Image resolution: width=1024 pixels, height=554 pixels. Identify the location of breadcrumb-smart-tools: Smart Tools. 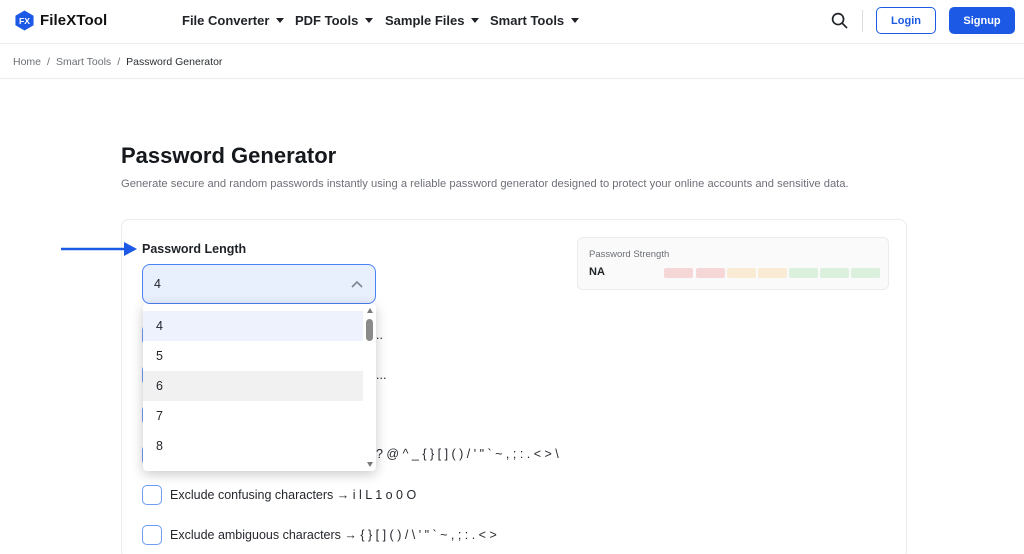
(83, 62).